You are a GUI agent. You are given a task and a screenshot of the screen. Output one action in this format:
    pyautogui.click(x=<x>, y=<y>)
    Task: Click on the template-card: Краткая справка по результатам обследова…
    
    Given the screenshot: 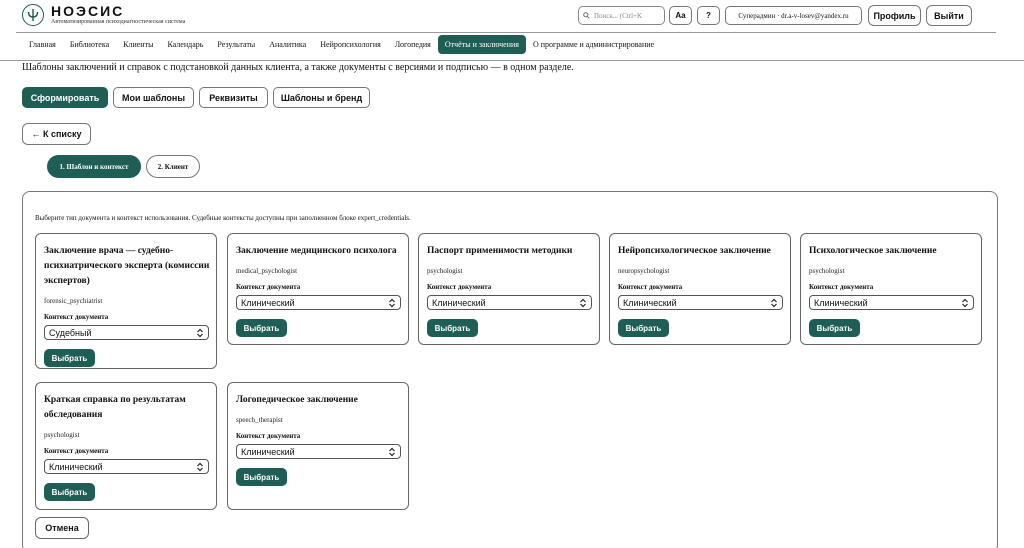 What is the action you would take?
    pyautogui.click(x=126, y=446)
    